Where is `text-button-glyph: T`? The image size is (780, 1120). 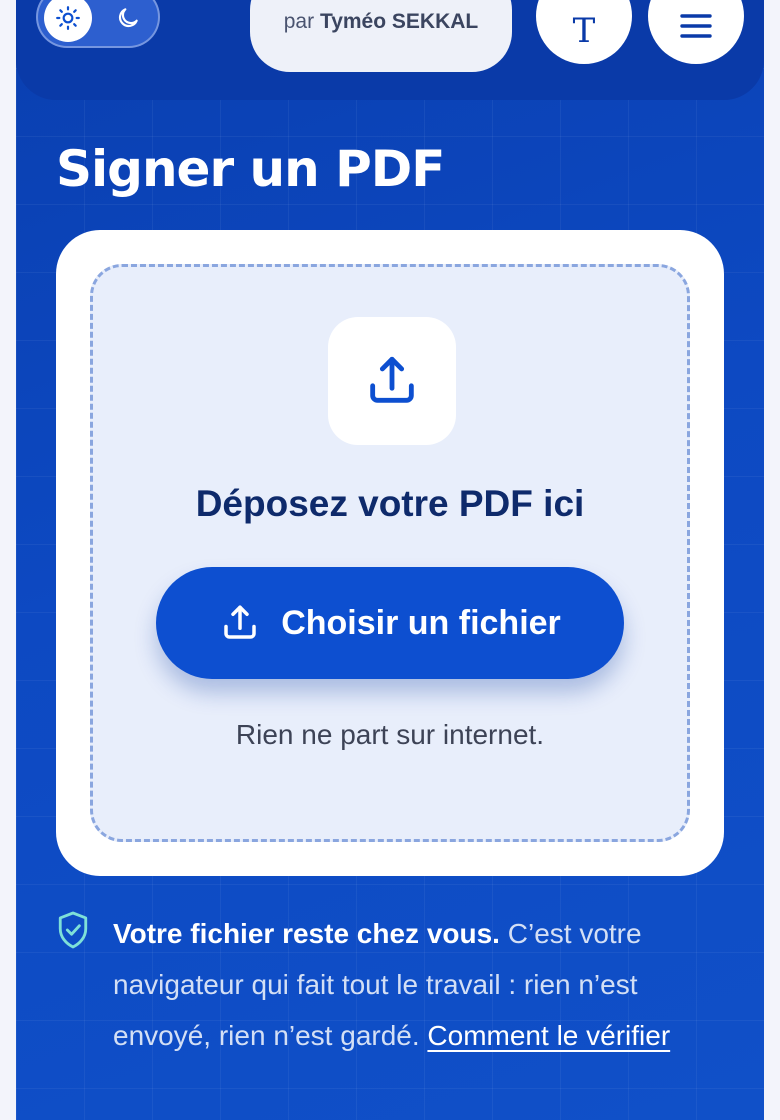 text-button-glyph: T is located at coordinates (584, 29).